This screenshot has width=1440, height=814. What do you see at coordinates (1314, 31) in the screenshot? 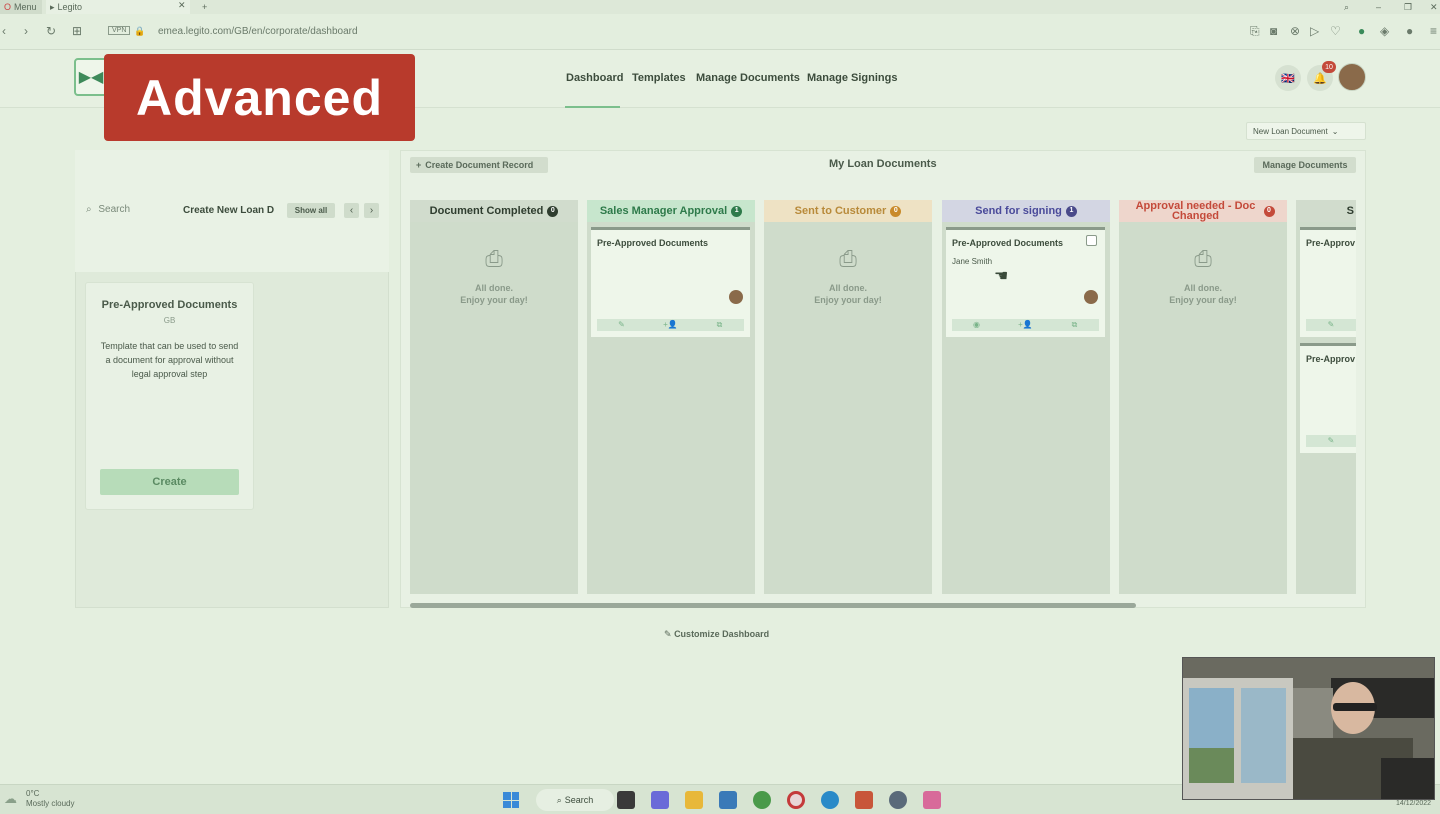
I see `player-icon: ▷` at bounding box center [1314, 31].